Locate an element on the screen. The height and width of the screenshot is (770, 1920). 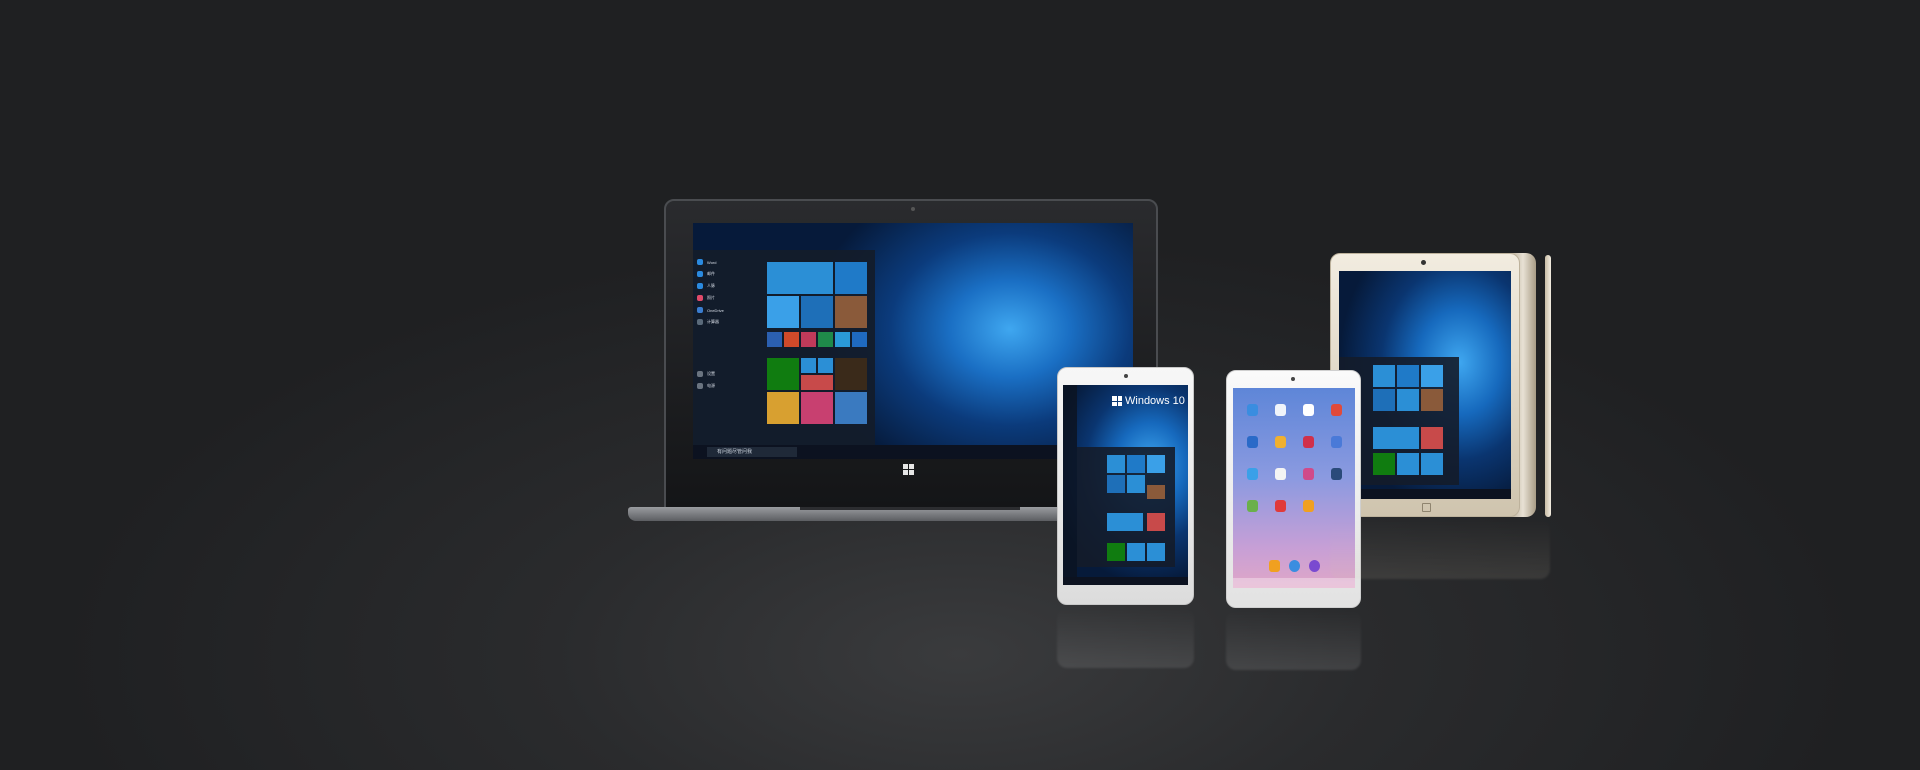
gold-tablet-screen is located at coordinates (1425, 385).